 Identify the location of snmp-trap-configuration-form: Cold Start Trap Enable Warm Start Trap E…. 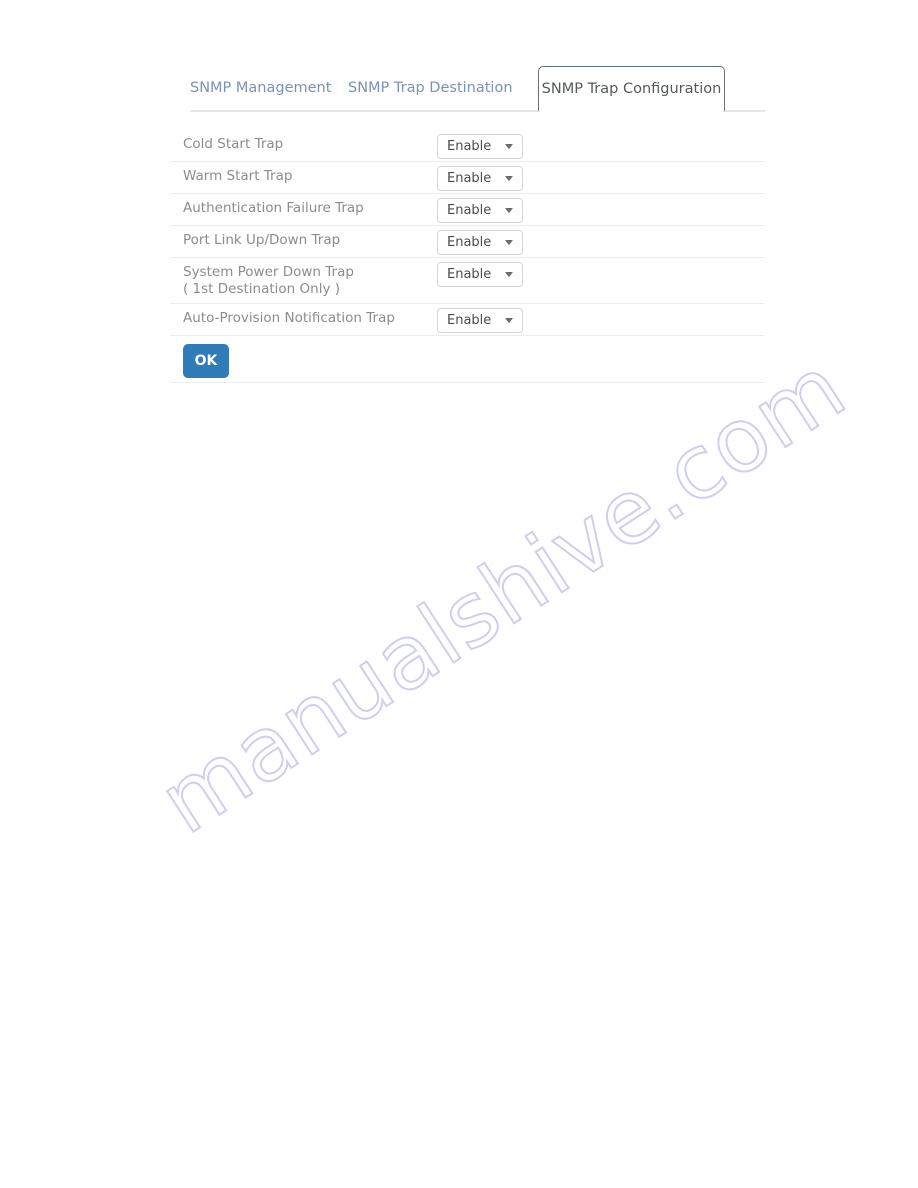
(467, 256).